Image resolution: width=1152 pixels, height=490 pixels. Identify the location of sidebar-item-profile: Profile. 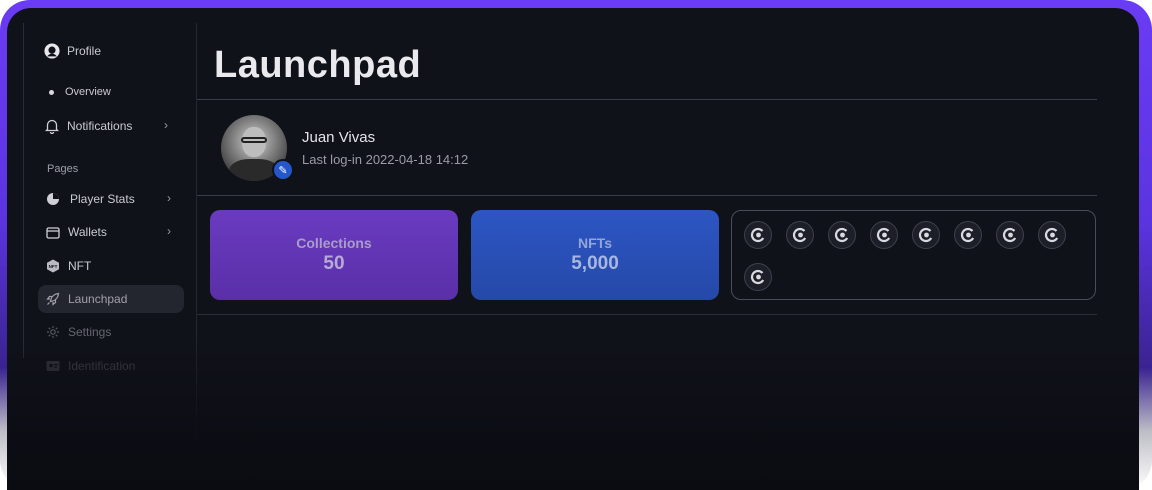
(72, 51).